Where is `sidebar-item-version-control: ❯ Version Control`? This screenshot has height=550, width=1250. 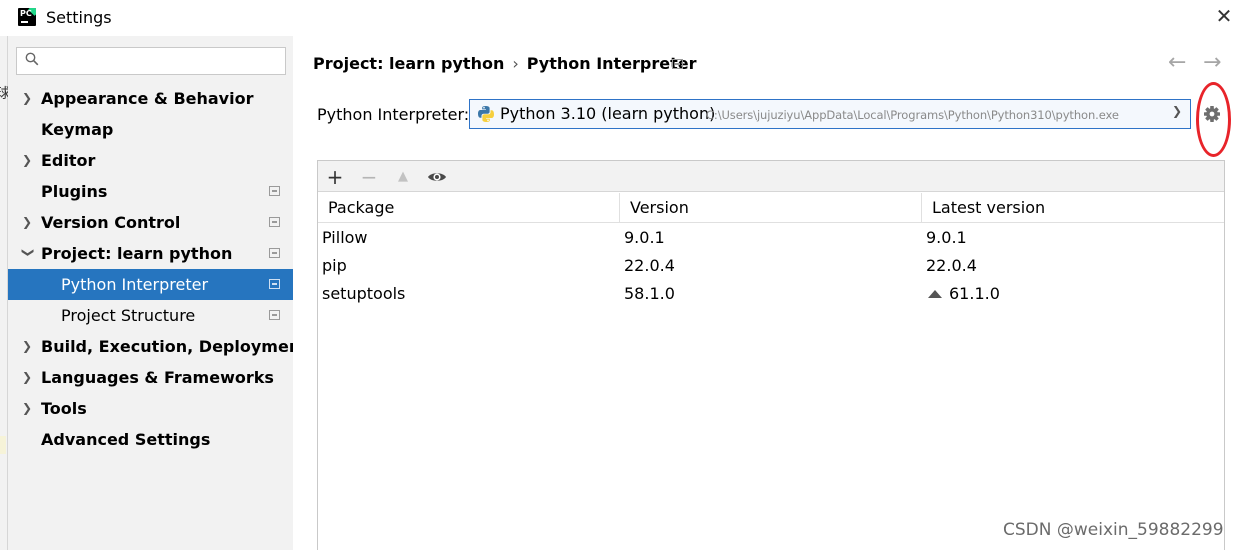
sidebar-item-version-control: ❯ Version Control is located at coordinates (150, 222).